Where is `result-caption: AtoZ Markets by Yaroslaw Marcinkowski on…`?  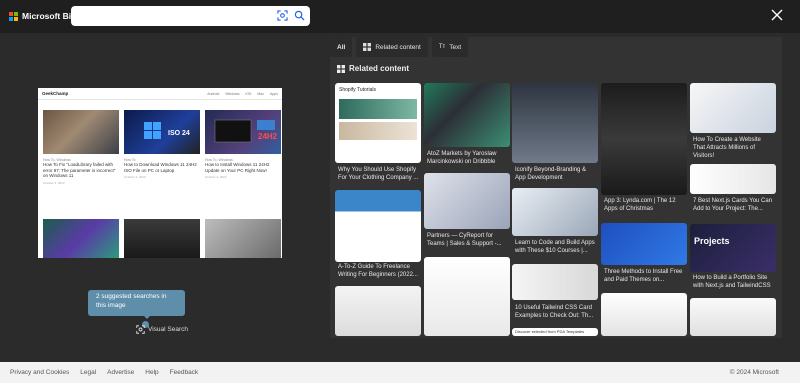
result-caption: AtoZ Markets by Yaroslaw Marcinkowski on… is located at coordinates (462, 158).